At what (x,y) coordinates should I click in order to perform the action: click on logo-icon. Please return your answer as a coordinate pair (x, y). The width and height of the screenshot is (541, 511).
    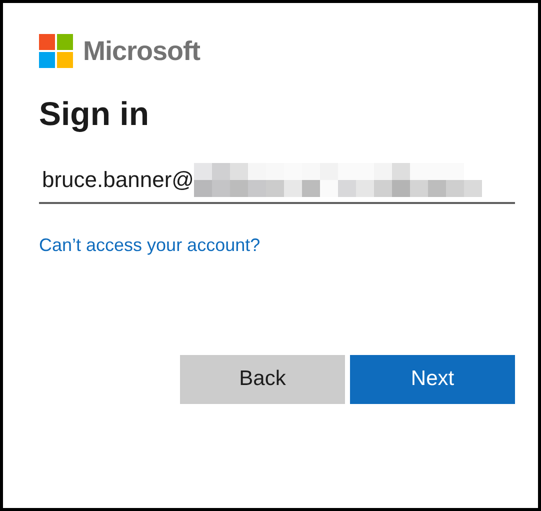
    Looking at the image, I should click on (56, 51).